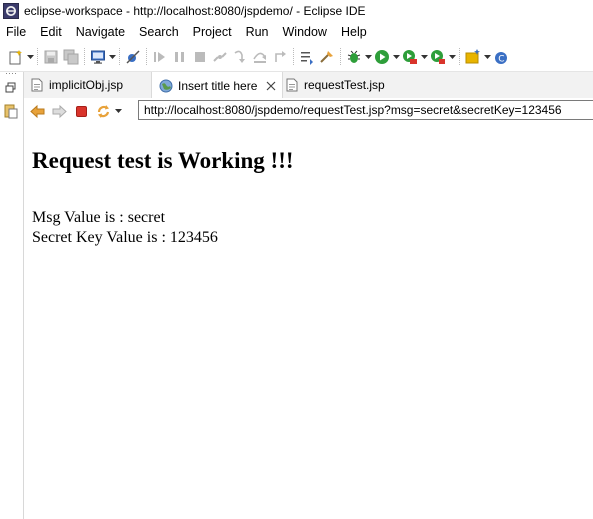 This screenshot has height=519, width=593. I want to click on coverage-icon, so click(410, 57).